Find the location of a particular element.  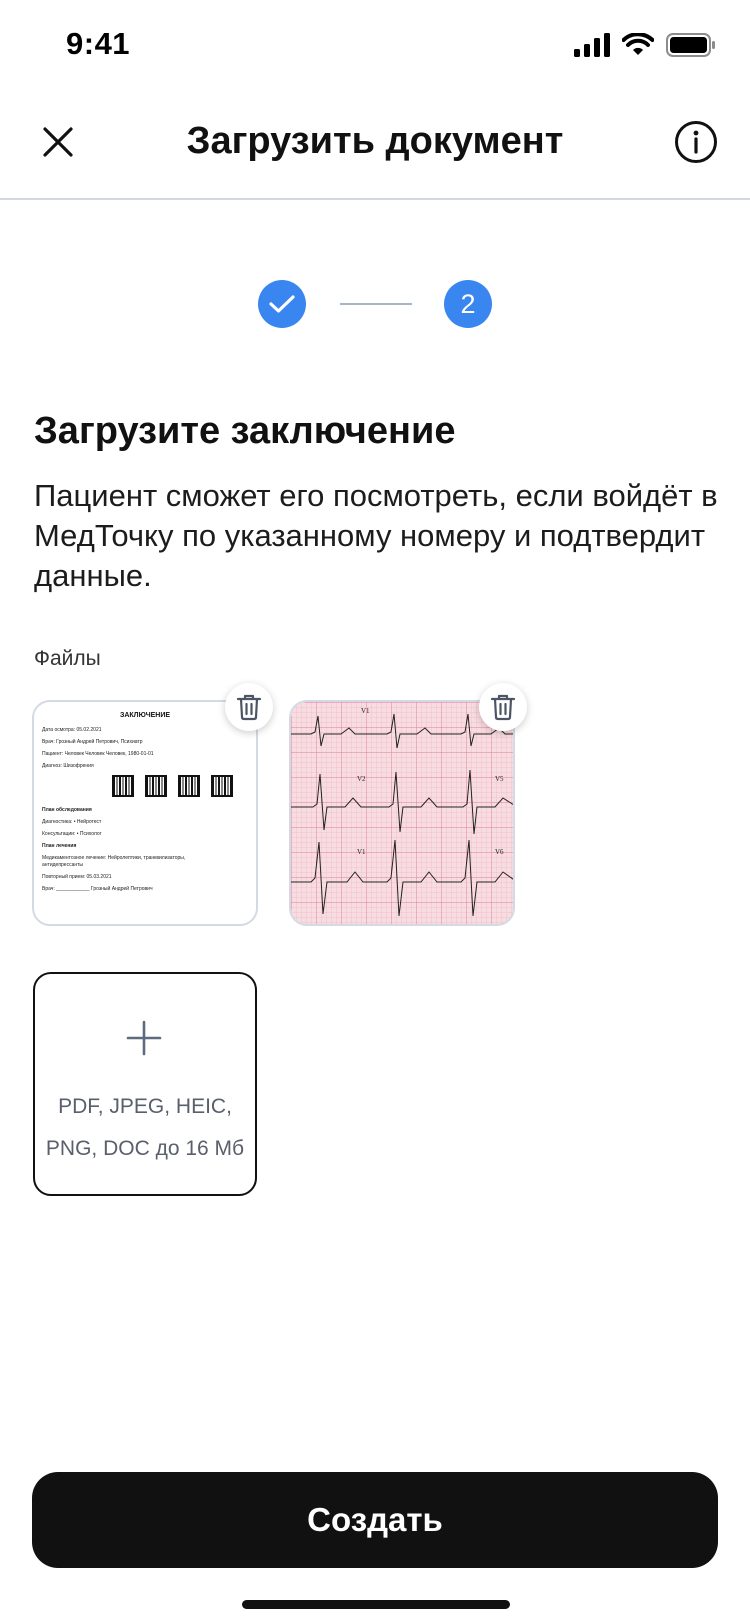

ecg-lead-label: V5 is located at coordinates (499, 779).